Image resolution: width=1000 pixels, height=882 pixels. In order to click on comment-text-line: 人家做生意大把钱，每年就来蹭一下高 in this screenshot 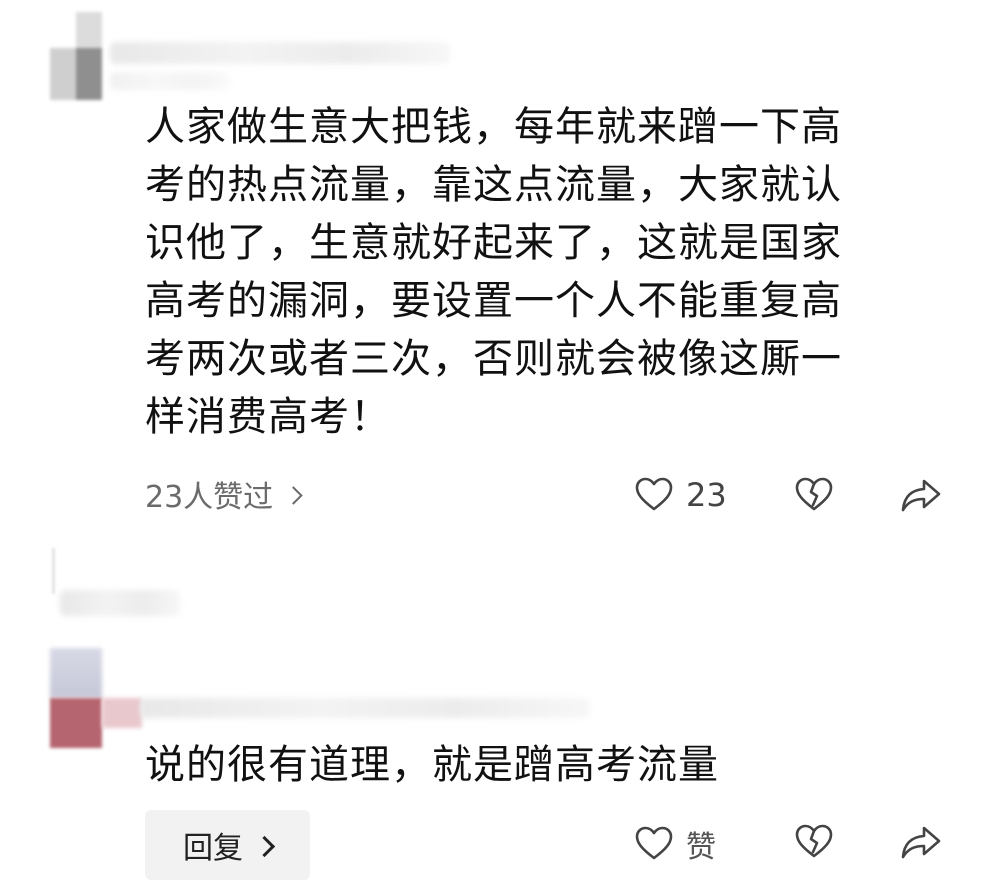, I will do `click(493, 127)`.